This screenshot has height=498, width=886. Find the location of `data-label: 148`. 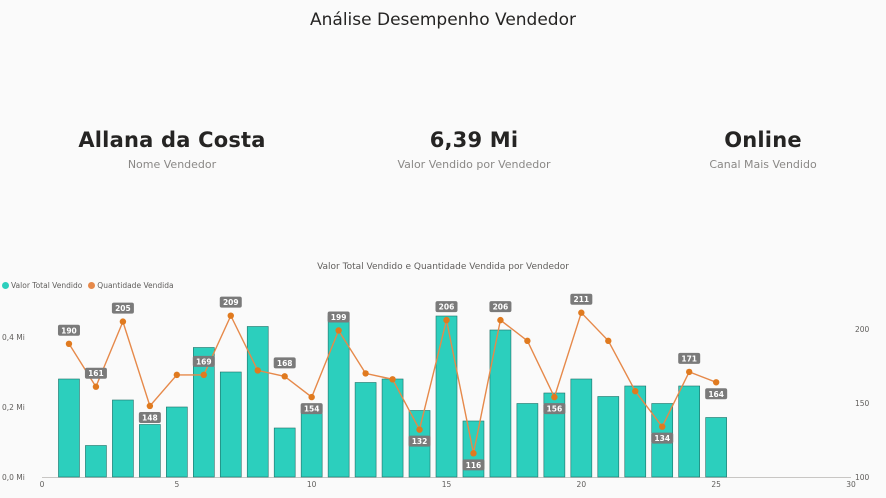

data-label: 148 is located at coordinates (150, 417).